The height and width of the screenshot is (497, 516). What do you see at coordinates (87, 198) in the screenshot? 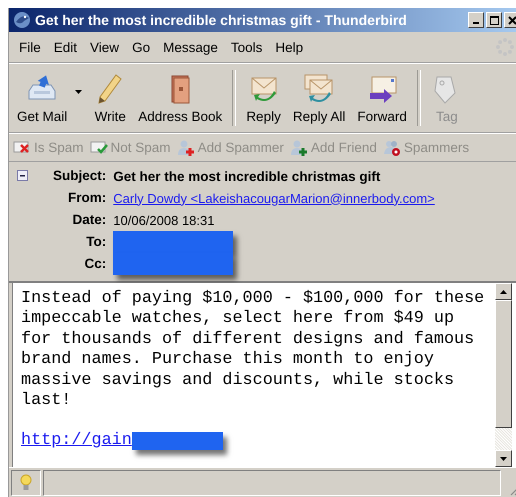
I see `field-label: From:` at bounding box center [87, 198].